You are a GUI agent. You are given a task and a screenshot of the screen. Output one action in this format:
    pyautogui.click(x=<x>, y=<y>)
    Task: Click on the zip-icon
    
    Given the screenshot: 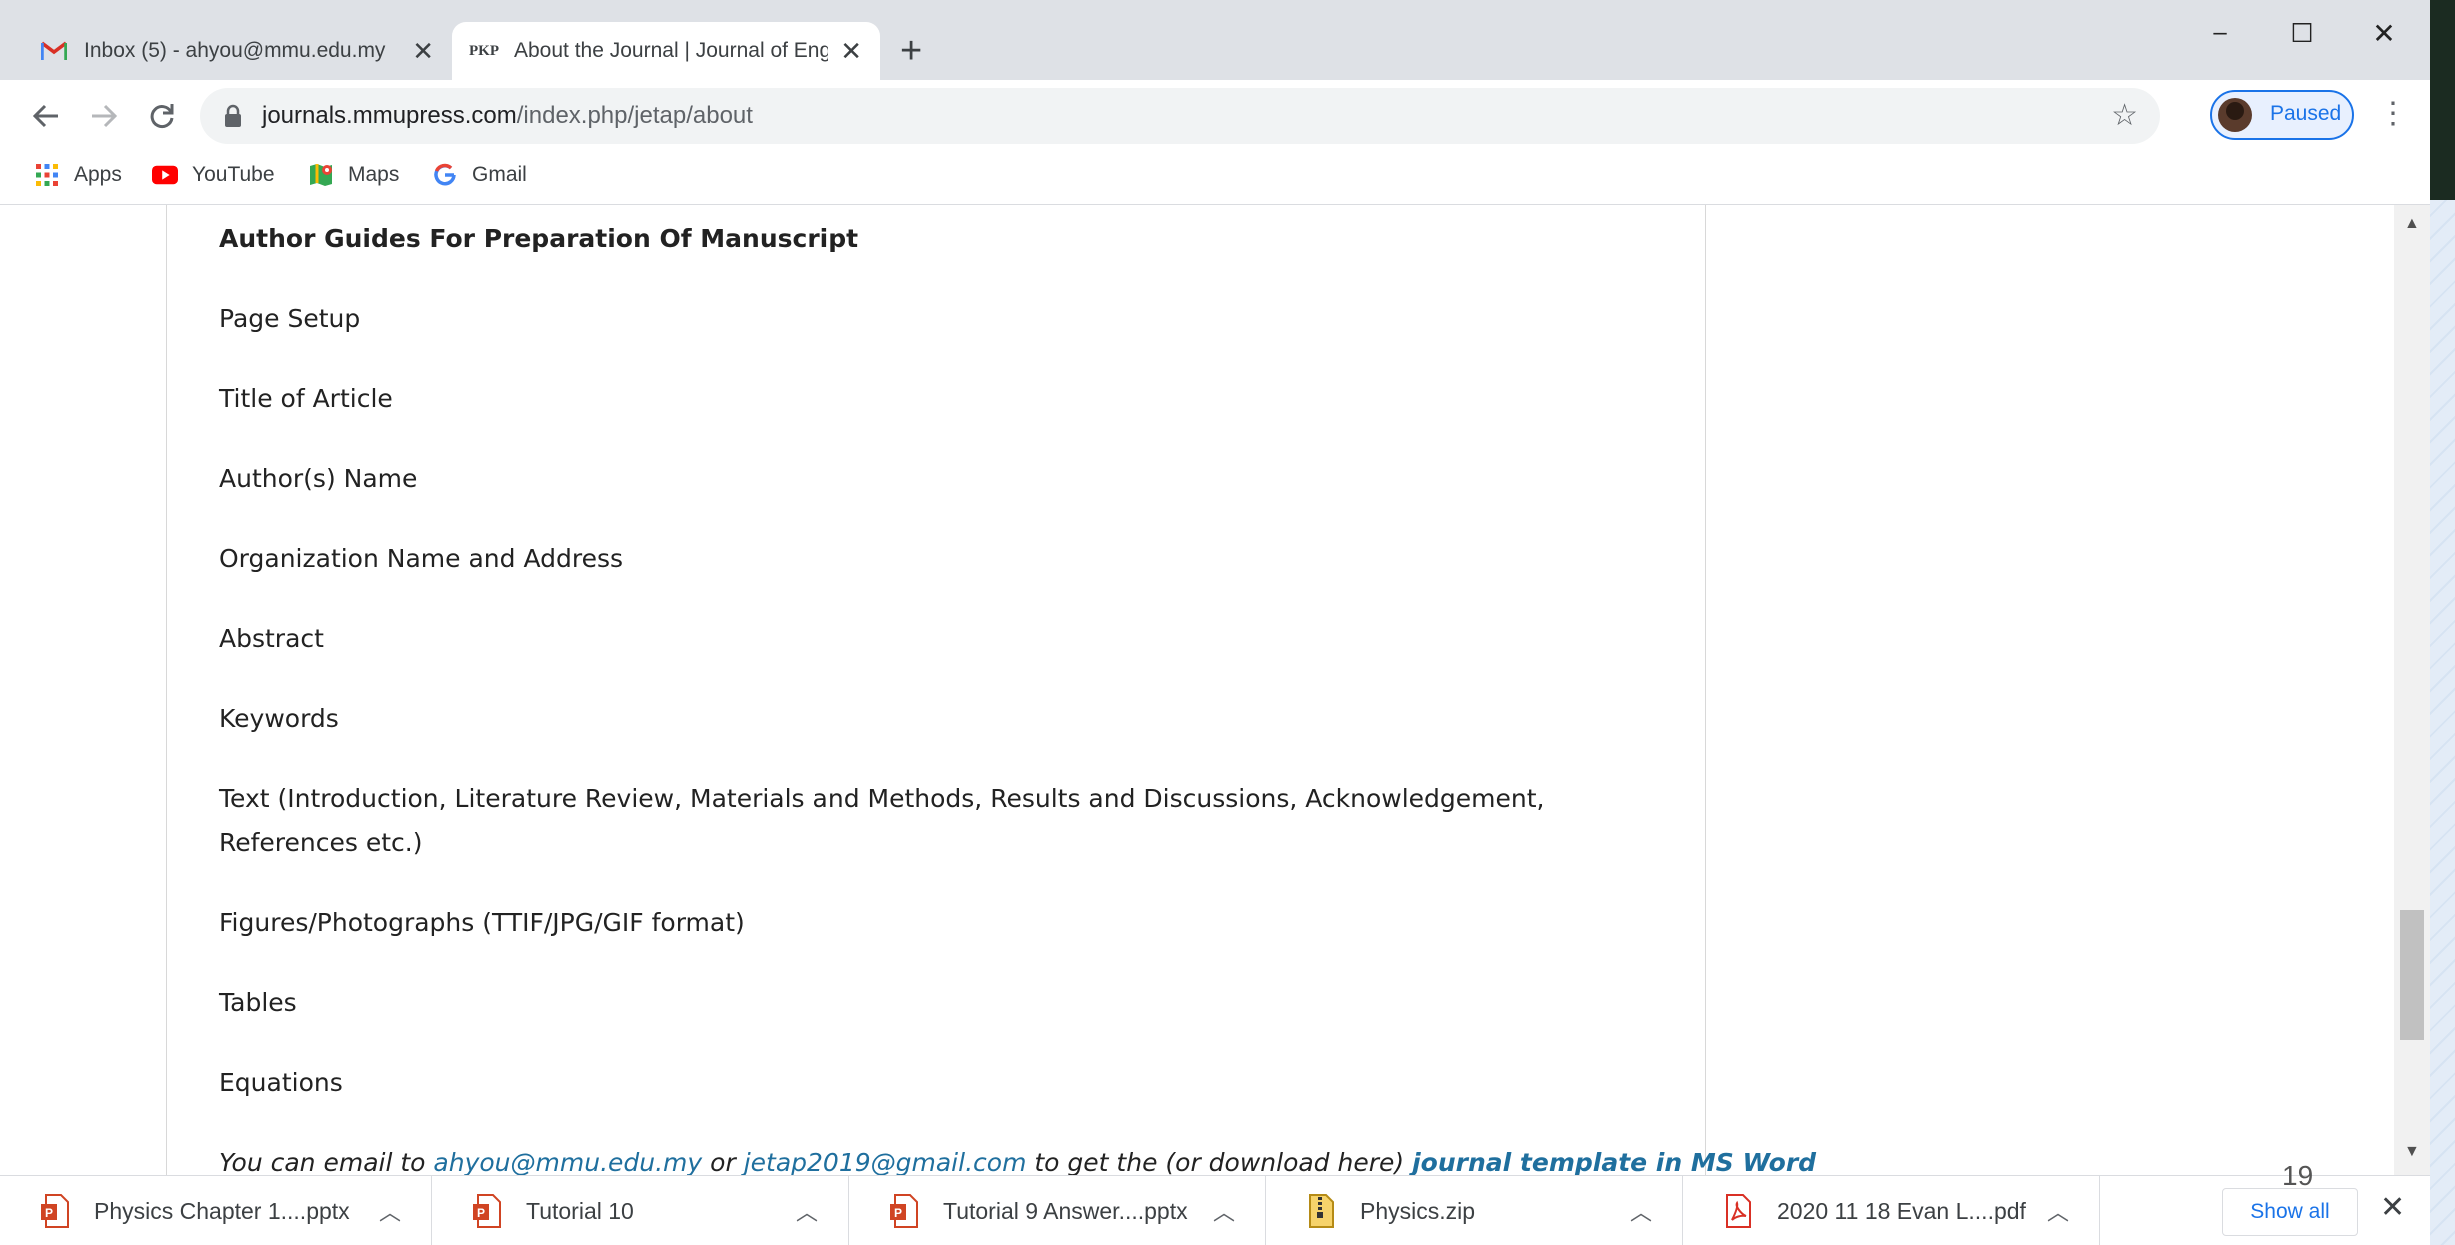 What is the action you would take?
    pyautogui.click(x=1321, y=1211)
    